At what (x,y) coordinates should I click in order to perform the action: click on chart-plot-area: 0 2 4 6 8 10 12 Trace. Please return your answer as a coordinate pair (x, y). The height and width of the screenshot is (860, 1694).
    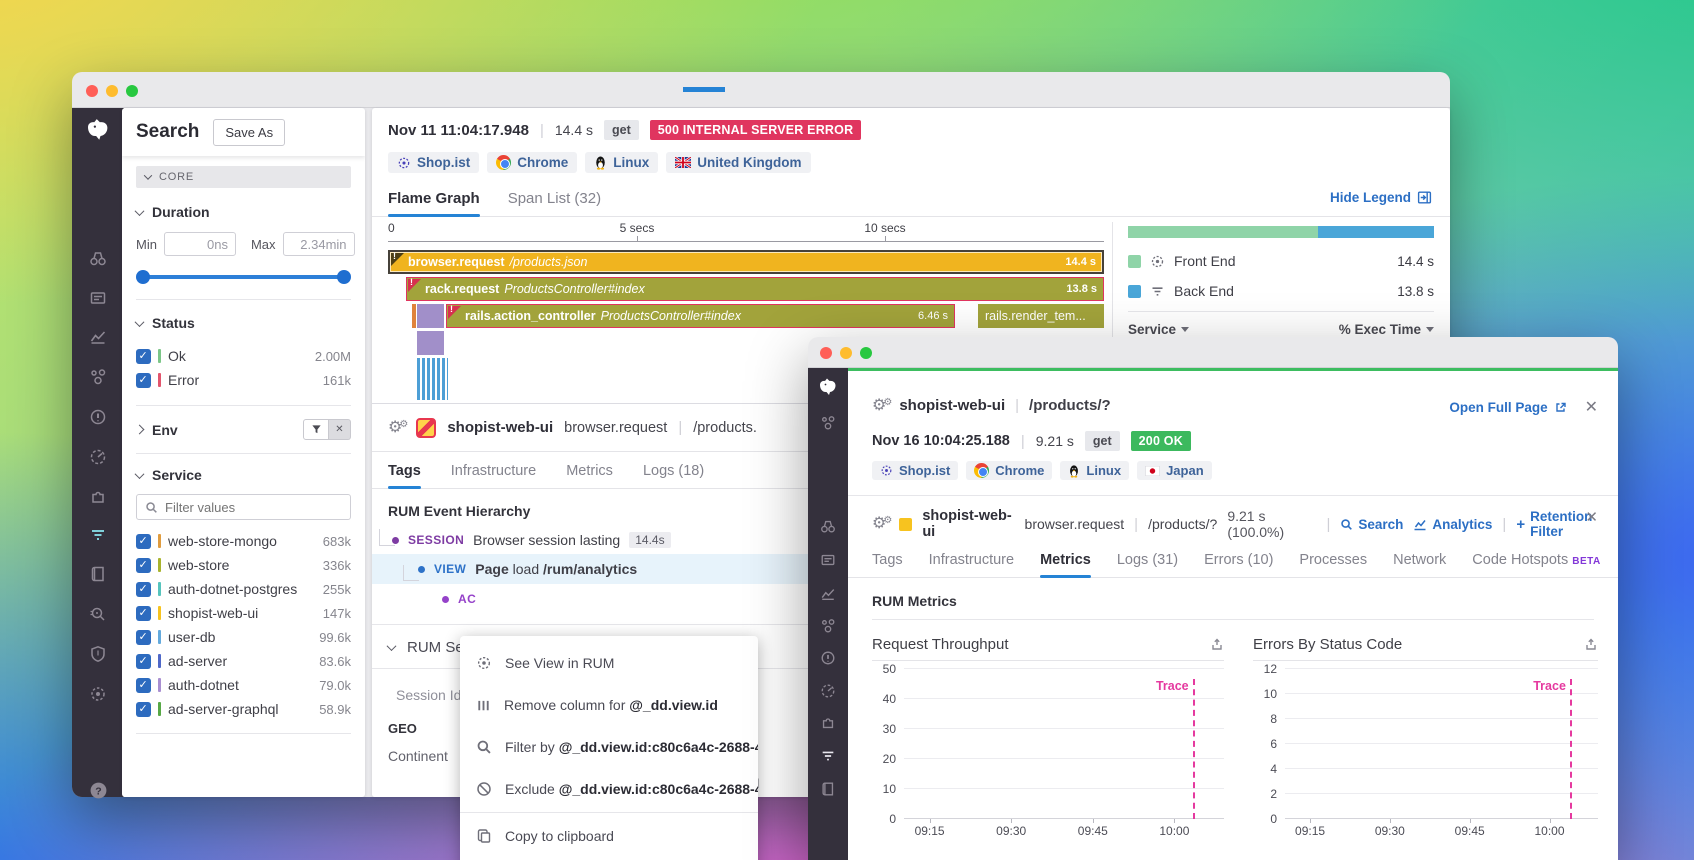
    Looking at the image, I should click on (1425, 744).